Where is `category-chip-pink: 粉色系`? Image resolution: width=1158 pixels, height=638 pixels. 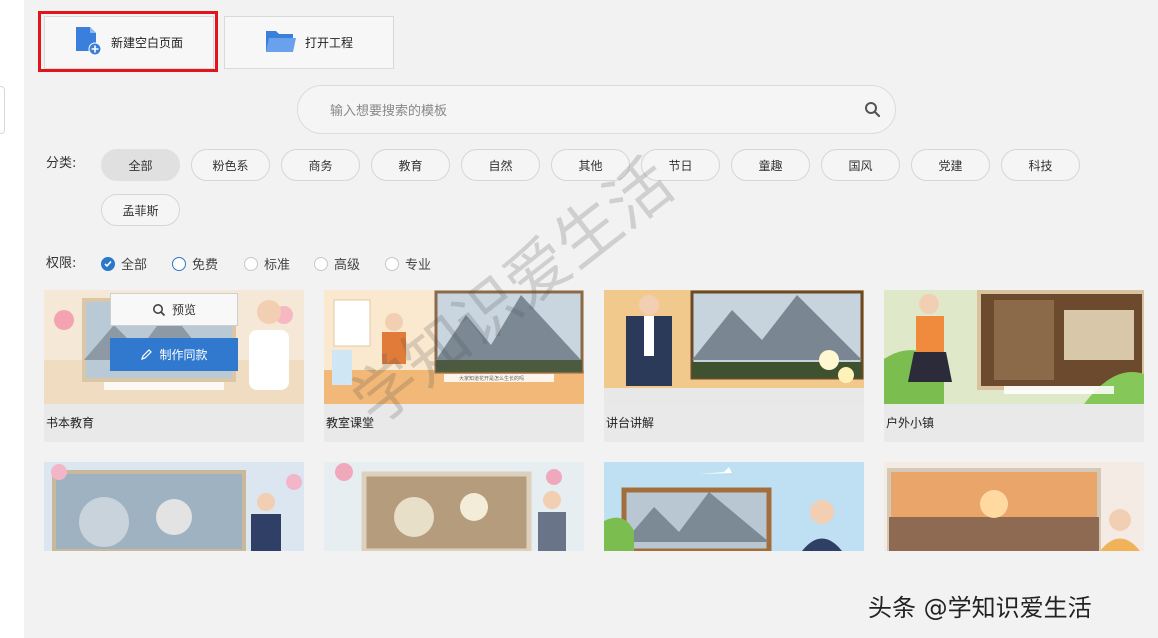
category-chip-pink: 粉色系 is located at coordinates (230, 165).